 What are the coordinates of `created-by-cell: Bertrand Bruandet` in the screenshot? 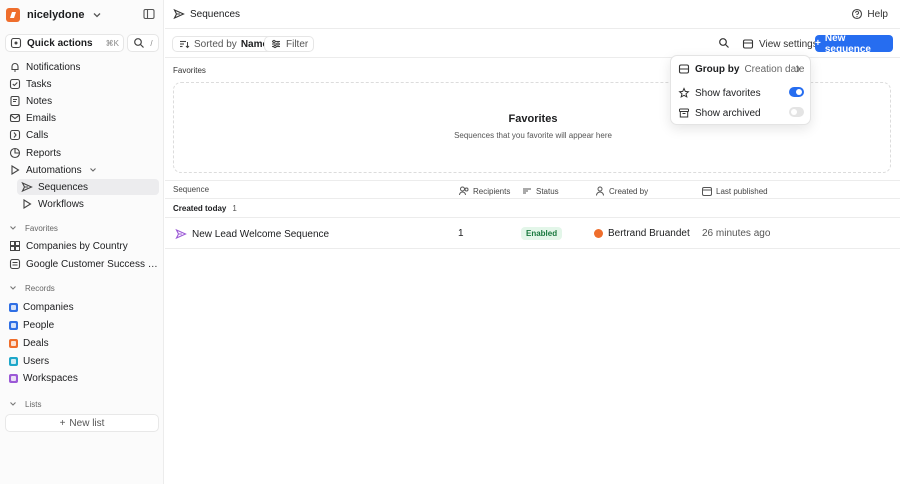 It's located at (642, 233).